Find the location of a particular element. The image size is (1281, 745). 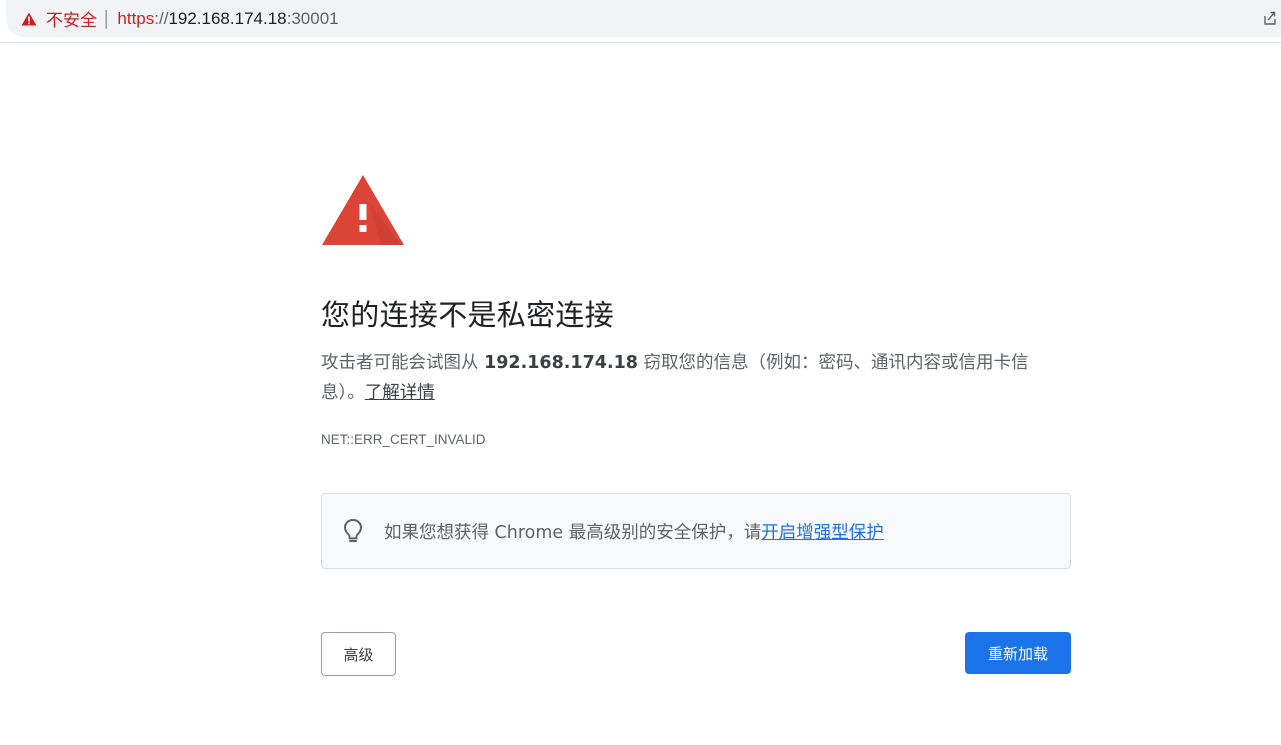

error-code: NET::ERR_CERT_INVALID is located at coordinates (403, 439).